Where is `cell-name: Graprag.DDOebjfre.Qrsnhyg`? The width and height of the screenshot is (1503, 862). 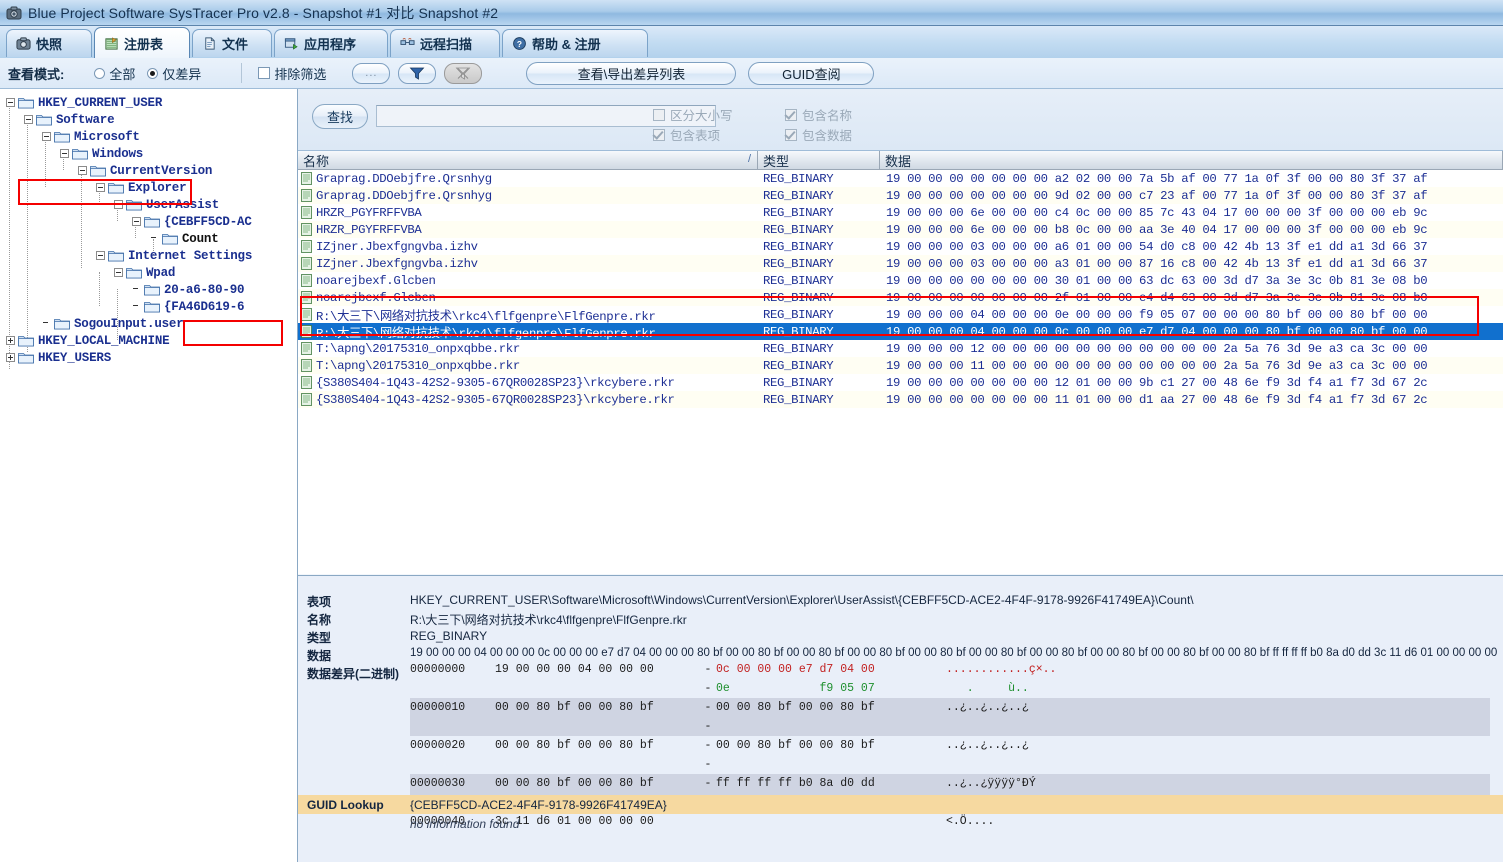
cell-name: Graprag.DDOebjfre.Qrsnhyg is located at coordinates (528, 196).